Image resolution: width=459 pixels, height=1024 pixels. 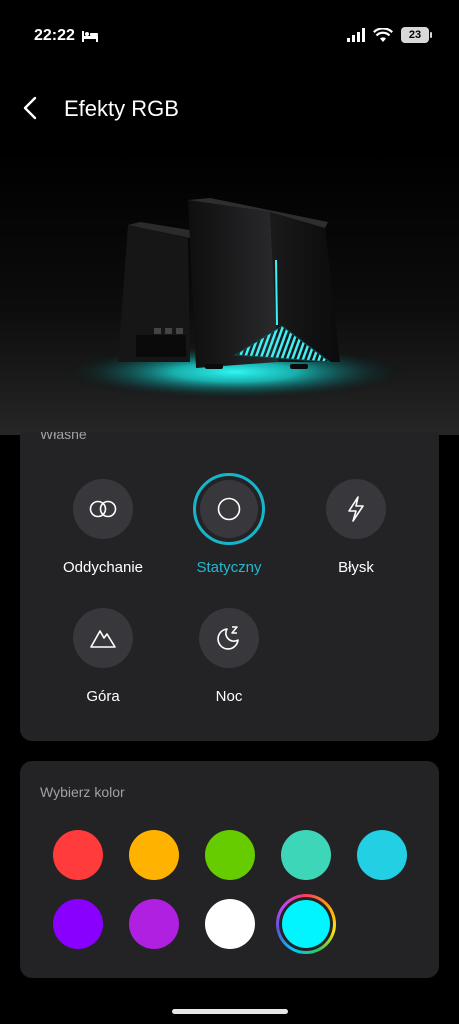 I want to click on signal-icon, so click(x=356, y=35).